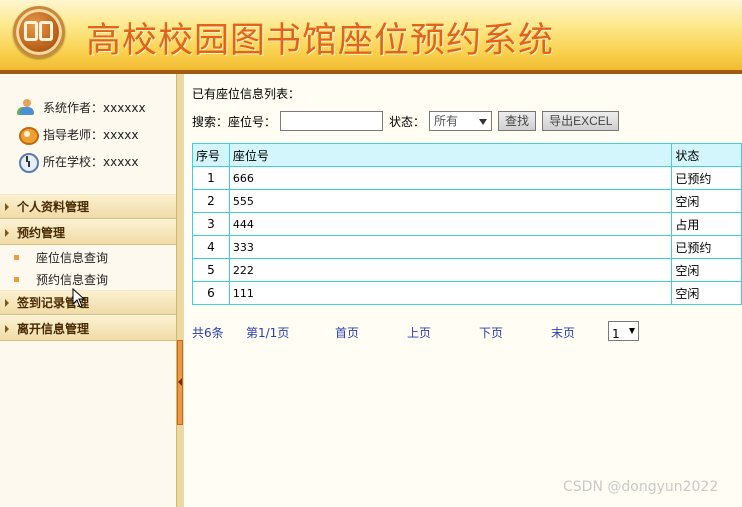  I want to click on pager-last-link: 末页, so click(563, 332).